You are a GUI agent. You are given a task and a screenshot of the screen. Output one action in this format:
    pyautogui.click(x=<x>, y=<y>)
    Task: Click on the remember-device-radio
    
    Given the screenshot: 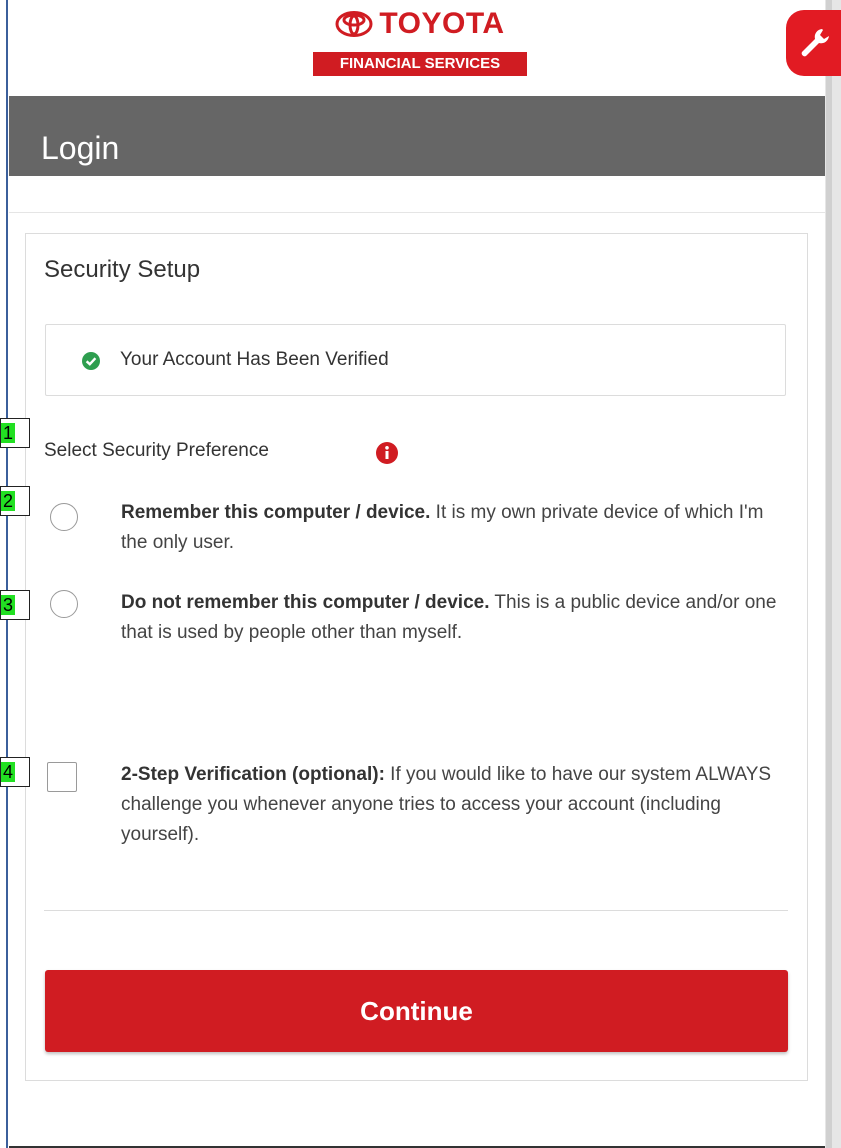 What is the action you would take?
    pyautogui.click(x=64, y=517)
    